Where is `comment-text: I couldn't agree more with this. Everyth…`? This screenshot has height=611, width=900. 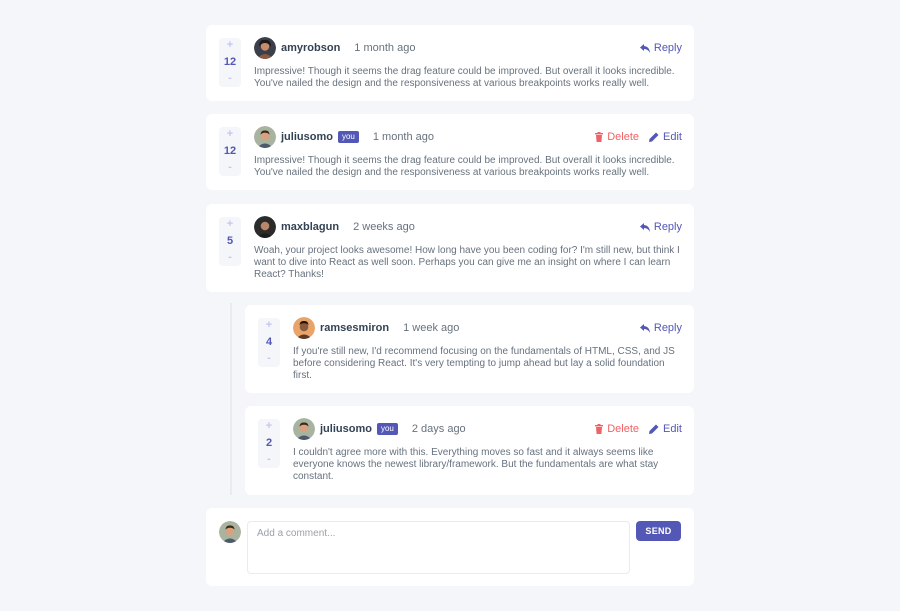 comment-text: I couldn't agree more with this. Everyth… is located at coordinates (476, 464).